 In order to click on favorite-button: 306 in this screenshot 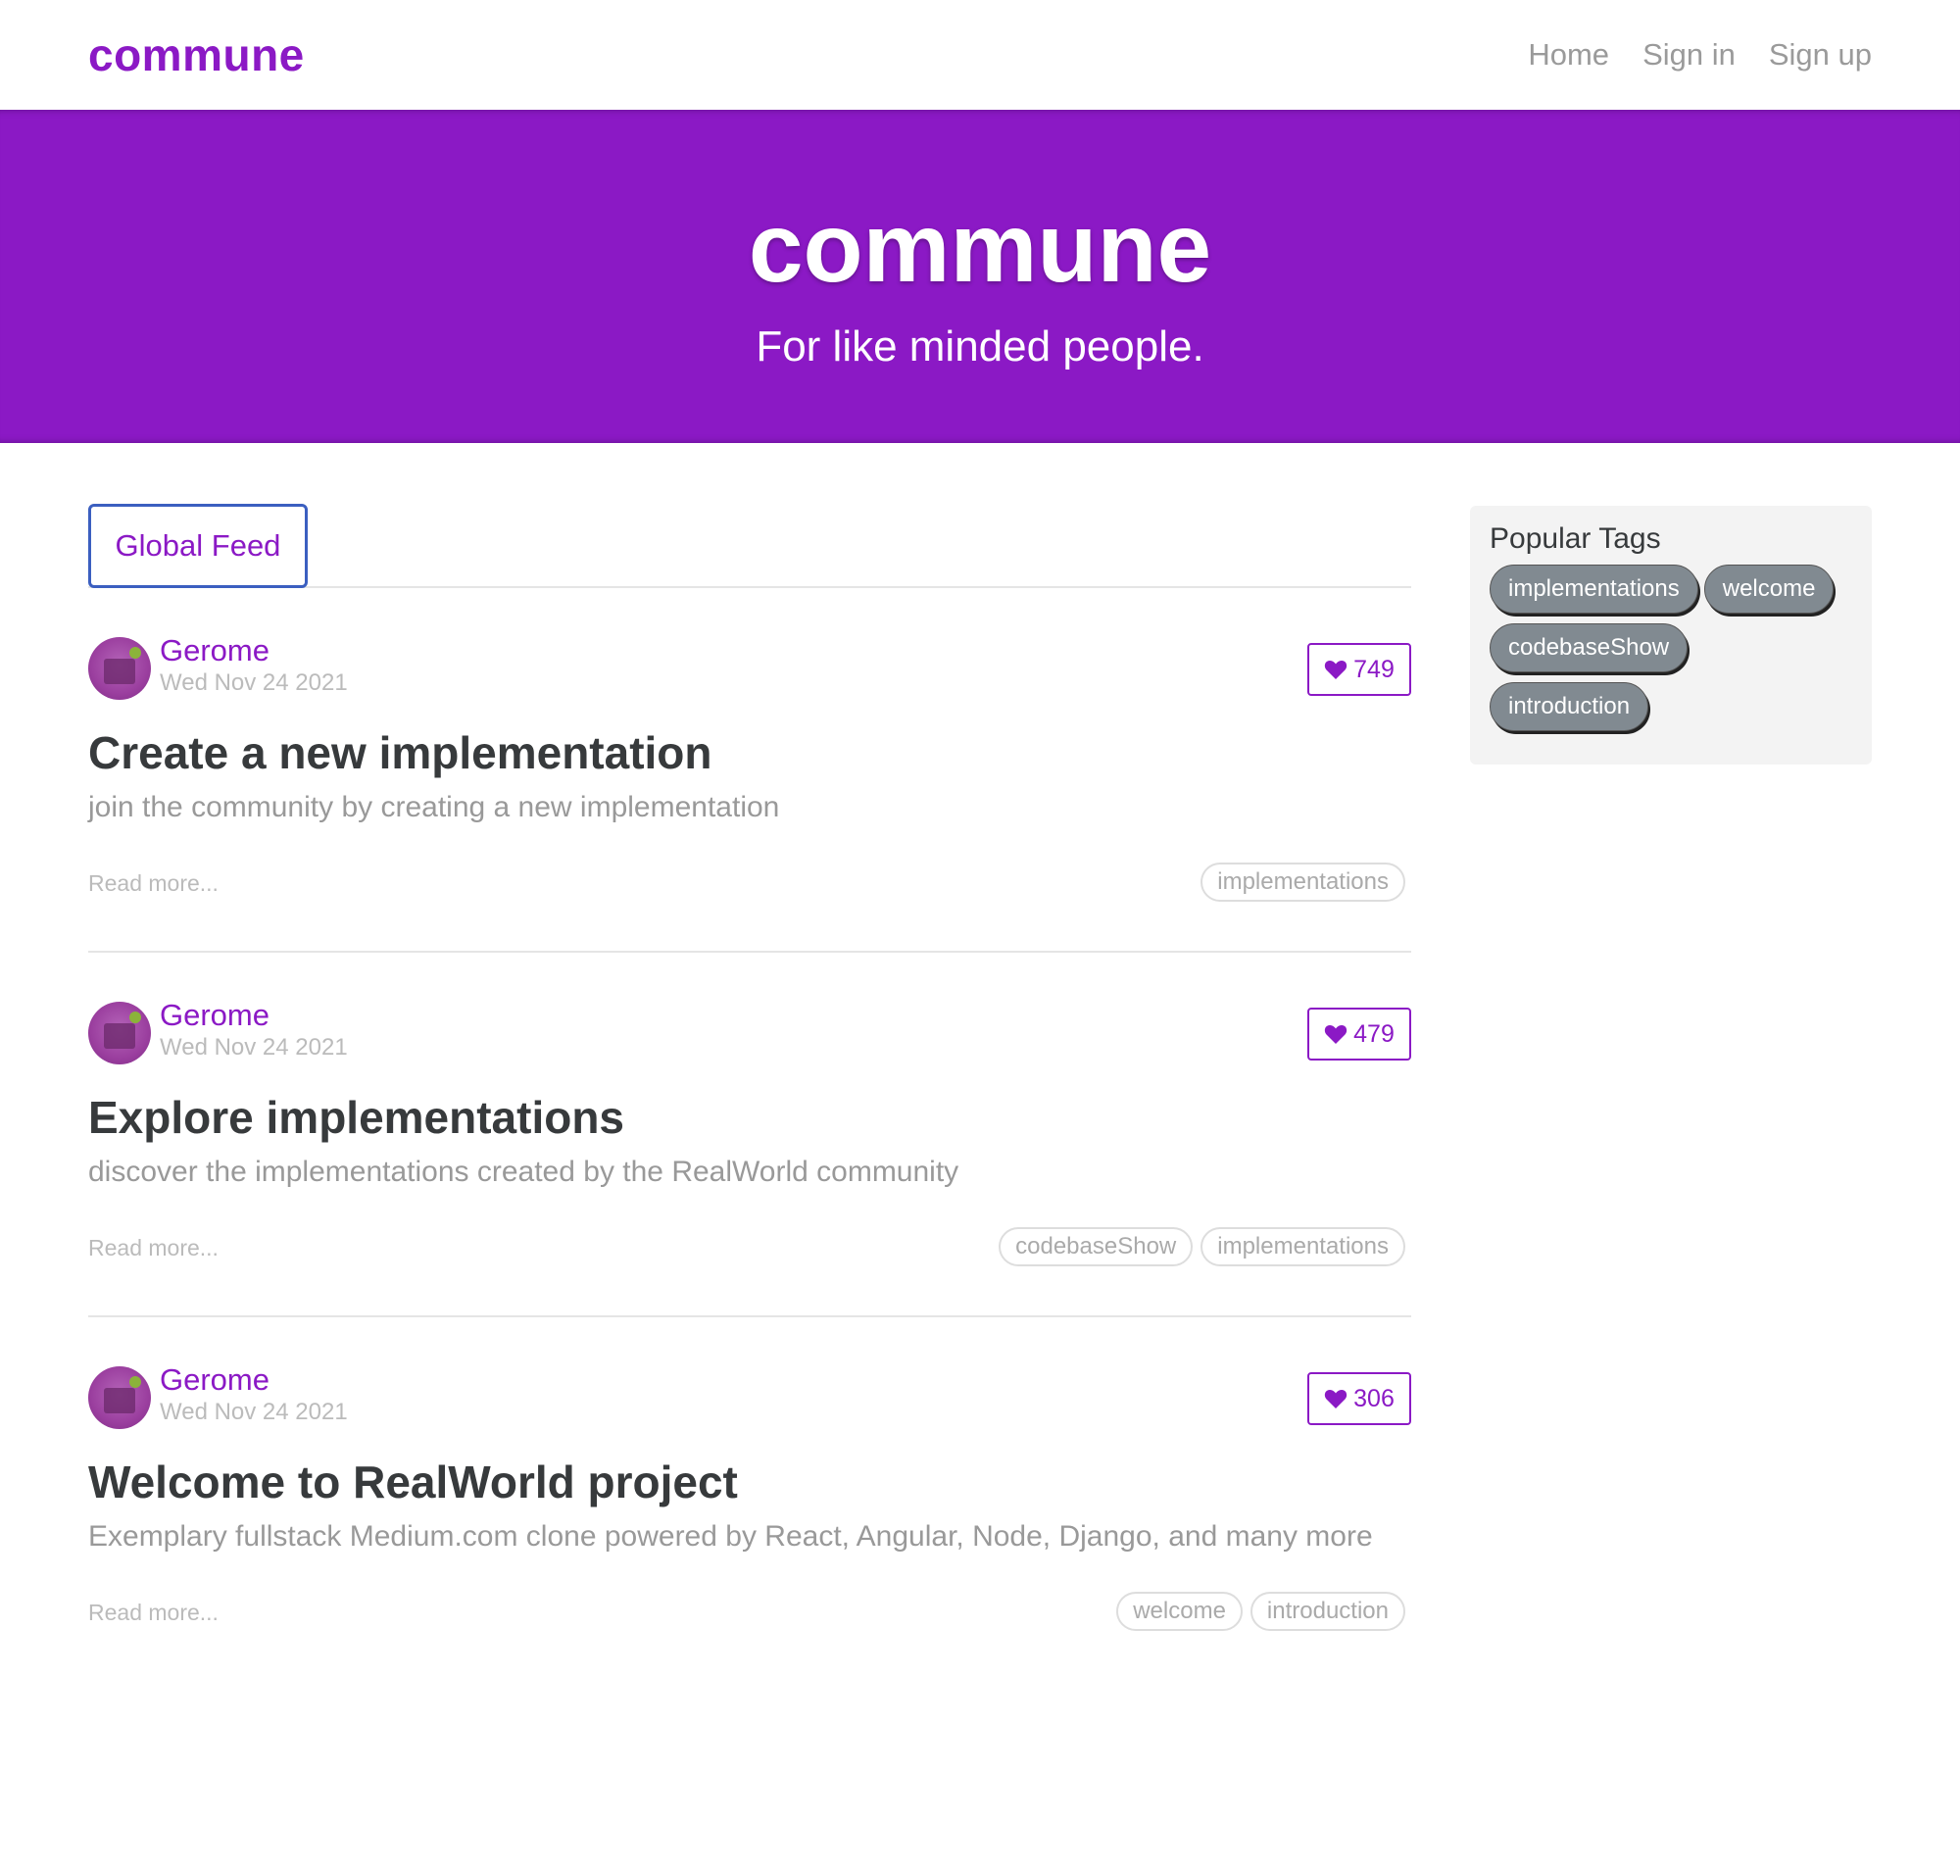, I will do `click(1359, 1398)`.